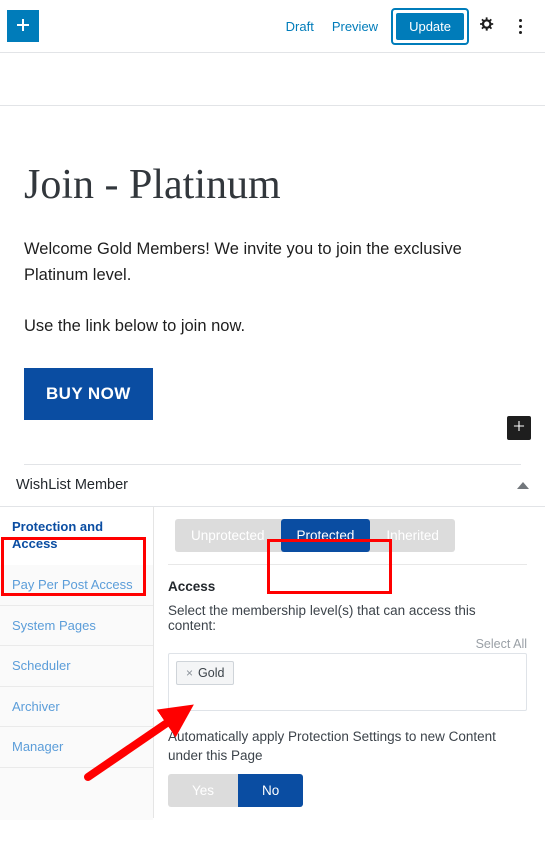  What do you see at coordinates (272, 486) in the screenshot?
I see `wishlist-member-metabox-header: WishList Member` at bounding box center [272, 486].